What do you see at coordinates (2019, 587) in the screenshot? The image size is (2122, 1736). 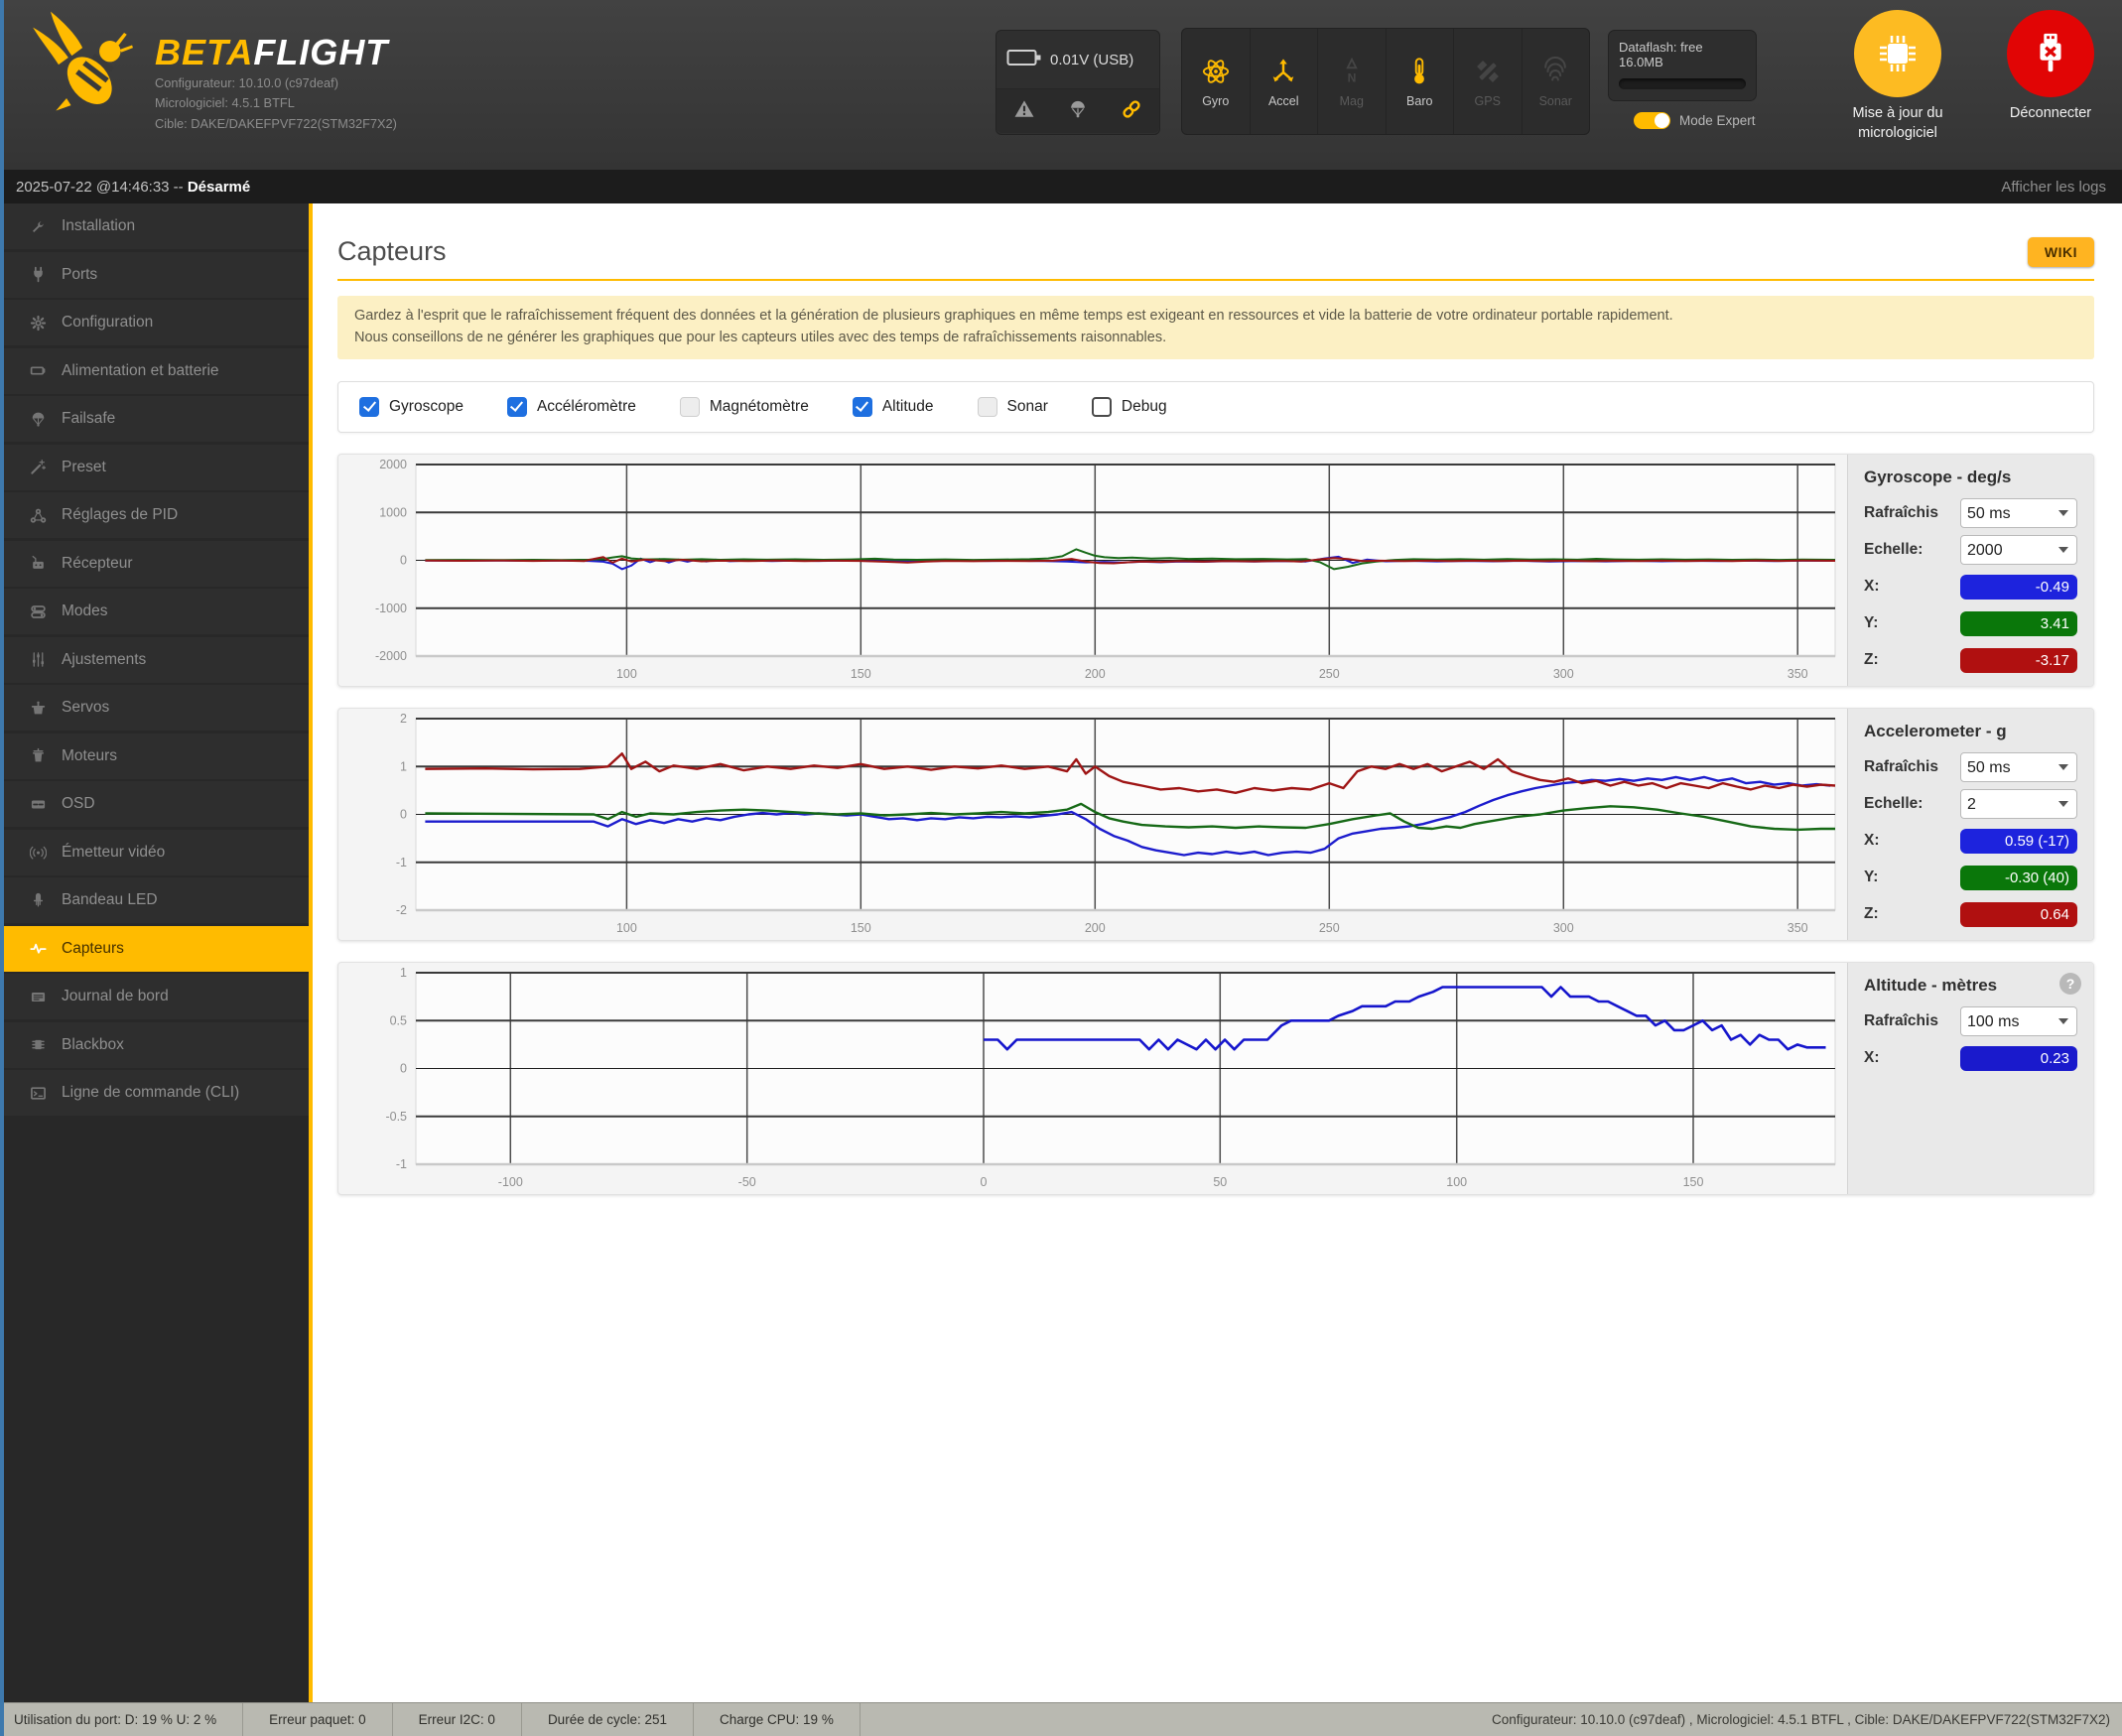 I see `axis-value-badge: -0.49` at bounding box center [2019, 587].